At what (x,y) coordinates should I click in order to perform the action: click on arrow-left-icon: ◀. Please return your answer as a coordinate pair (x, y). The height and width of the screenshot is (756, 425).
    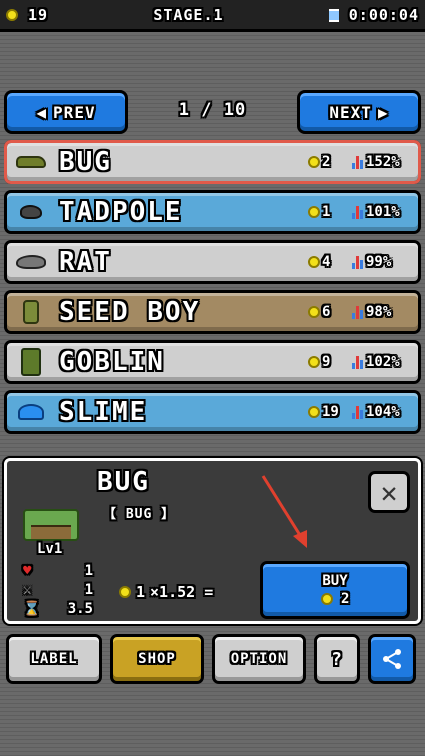
    Looking at the image, I should click on (42, 112).